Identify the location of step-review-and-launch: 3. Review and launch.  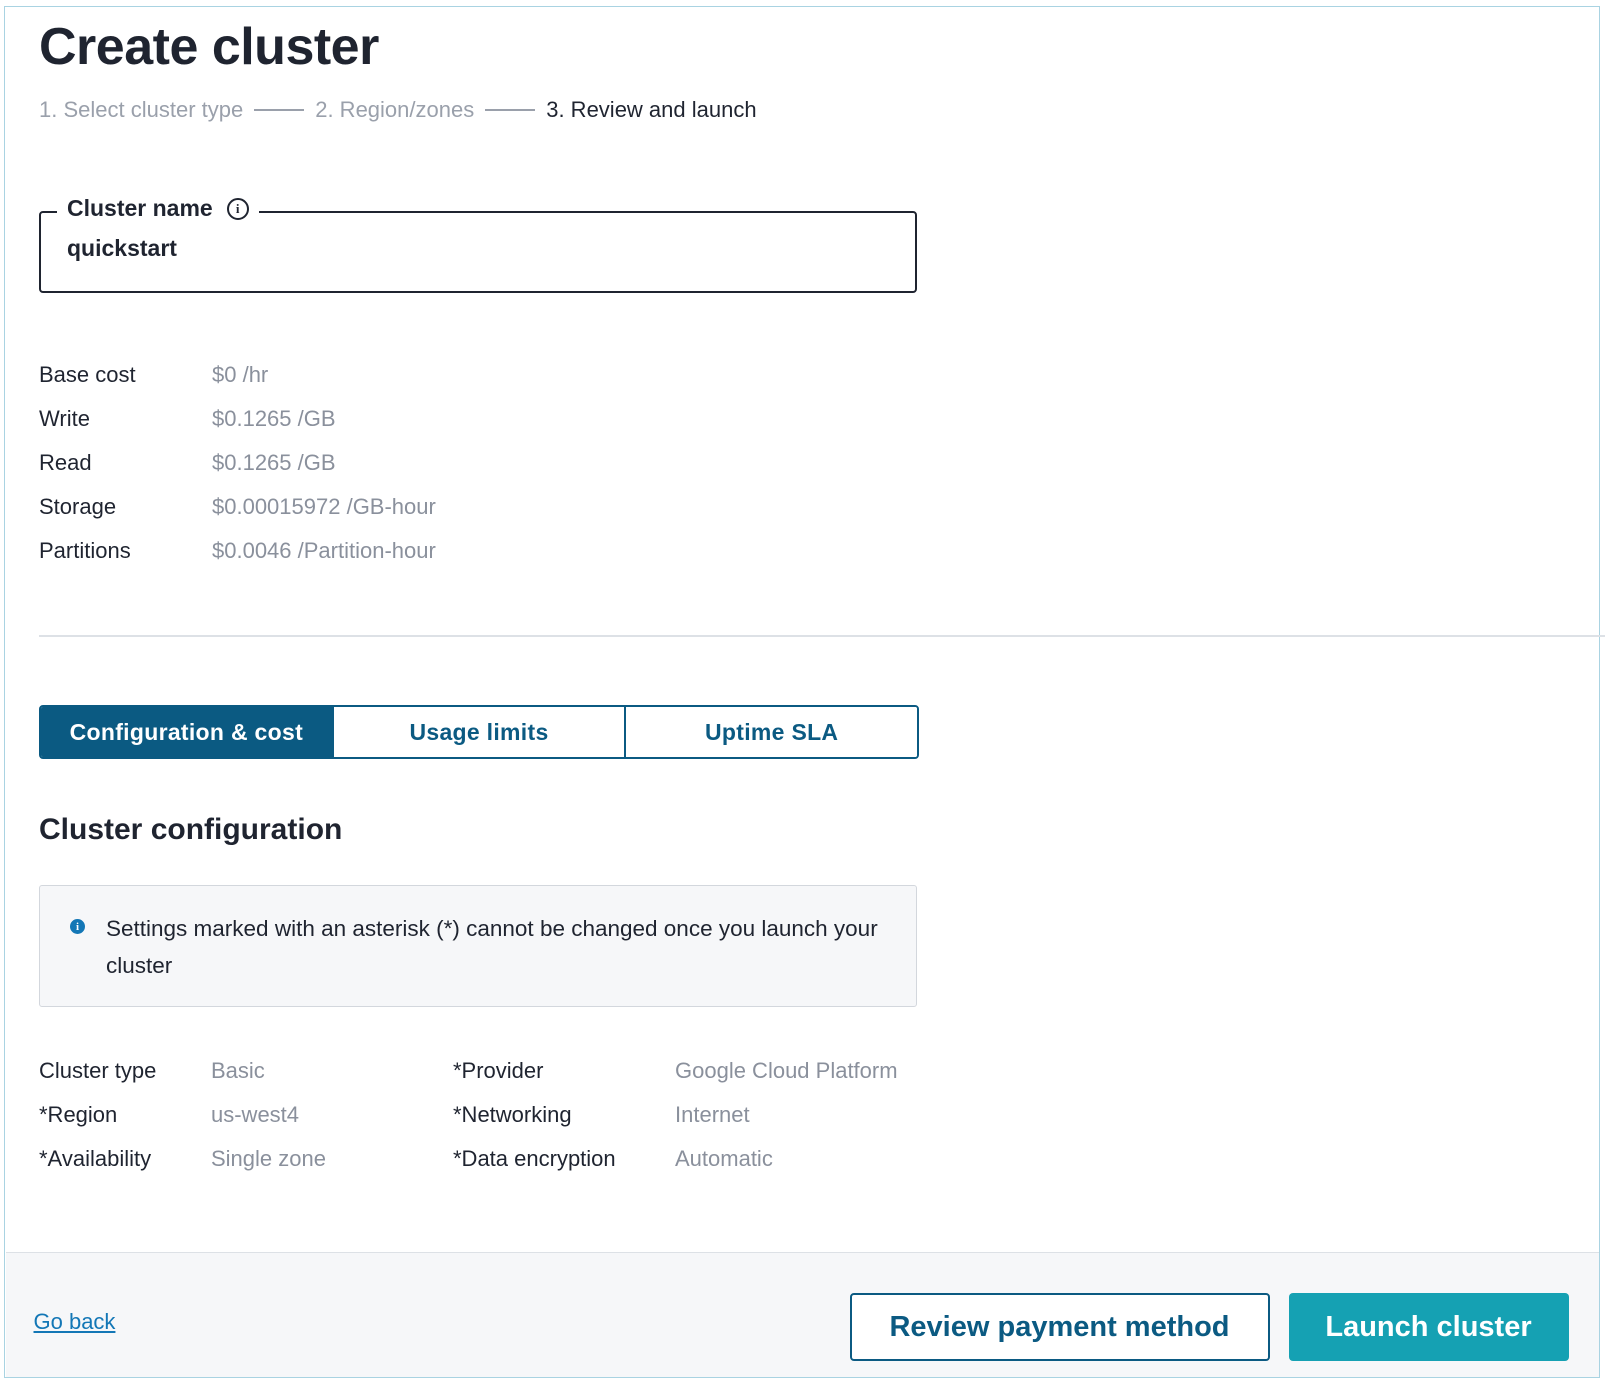
(651, 109).